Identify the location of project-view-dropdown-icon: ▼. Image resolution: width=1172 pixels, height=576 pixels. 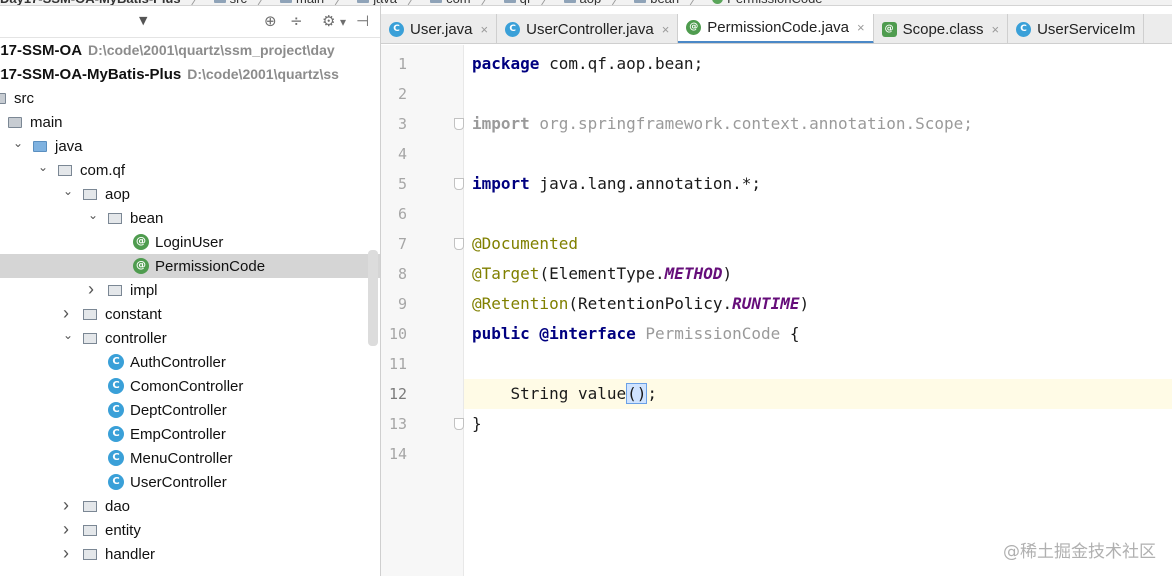
(143, 20).